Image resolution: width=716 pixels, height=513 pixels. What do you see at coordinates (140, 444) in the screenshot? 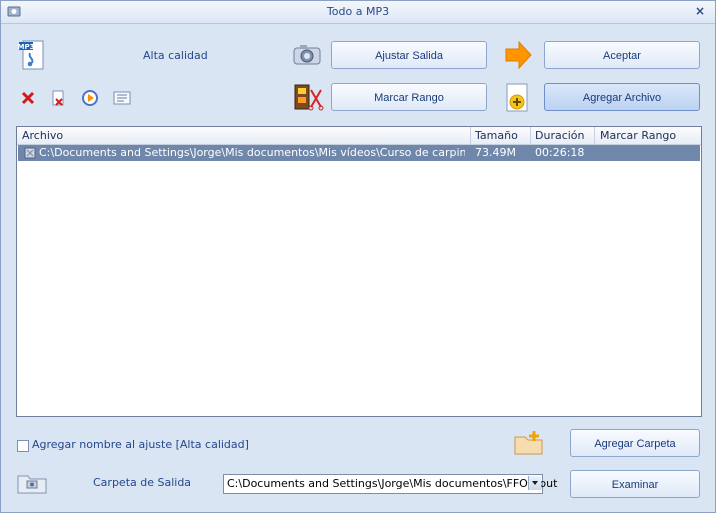
I see `append-name-label: Agregar nombre al ajuste [Alta calidad]` at bounding box center [140, 444].